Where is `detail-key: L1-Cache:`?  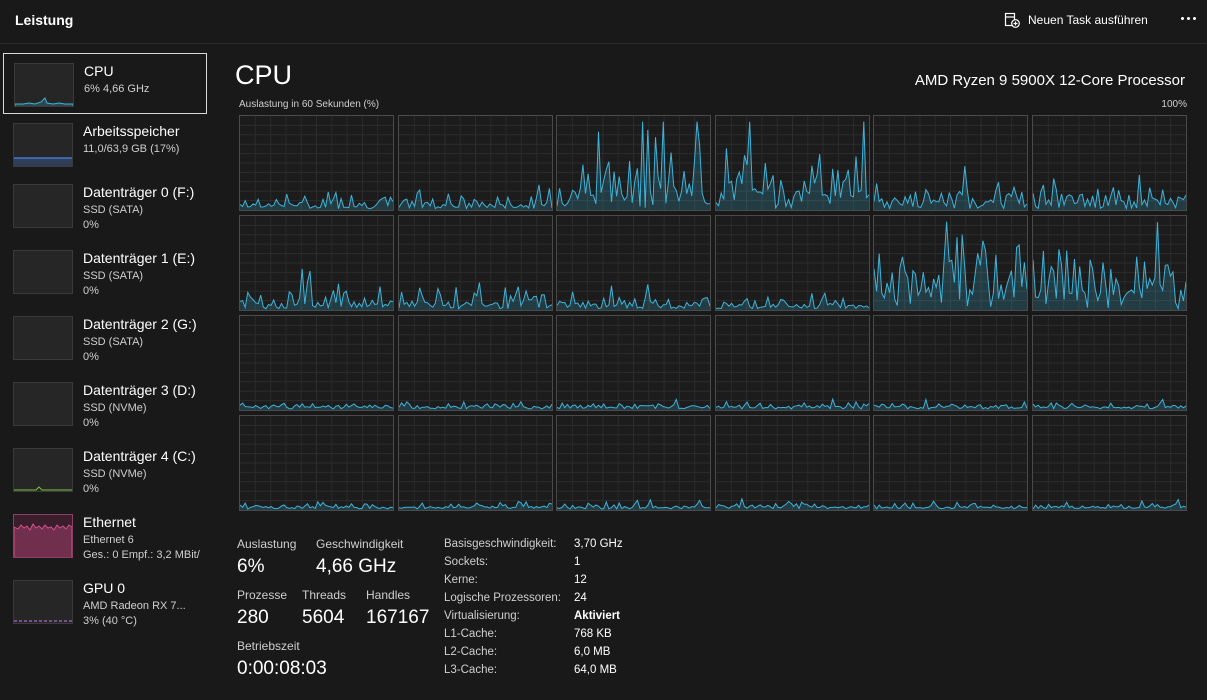
detail-key: L1-Cache: is located at coordinates (471, 634).